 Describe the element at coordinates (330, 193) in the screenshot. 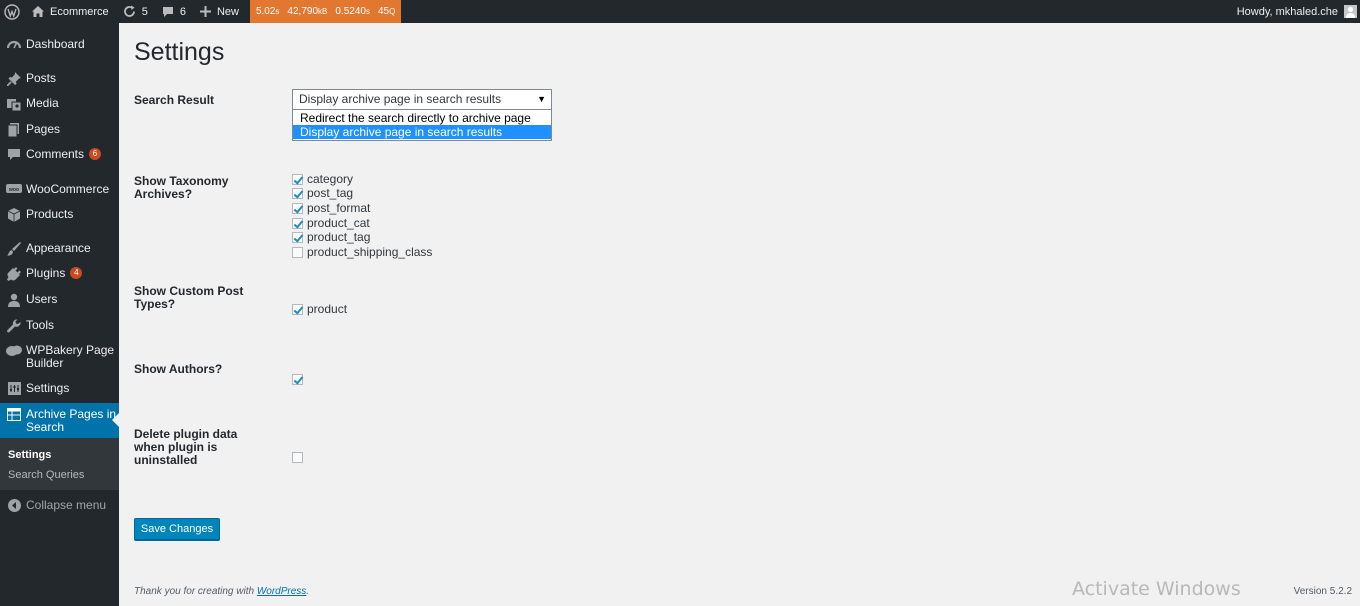

I see `checkbox-label: post_tag` at that location.